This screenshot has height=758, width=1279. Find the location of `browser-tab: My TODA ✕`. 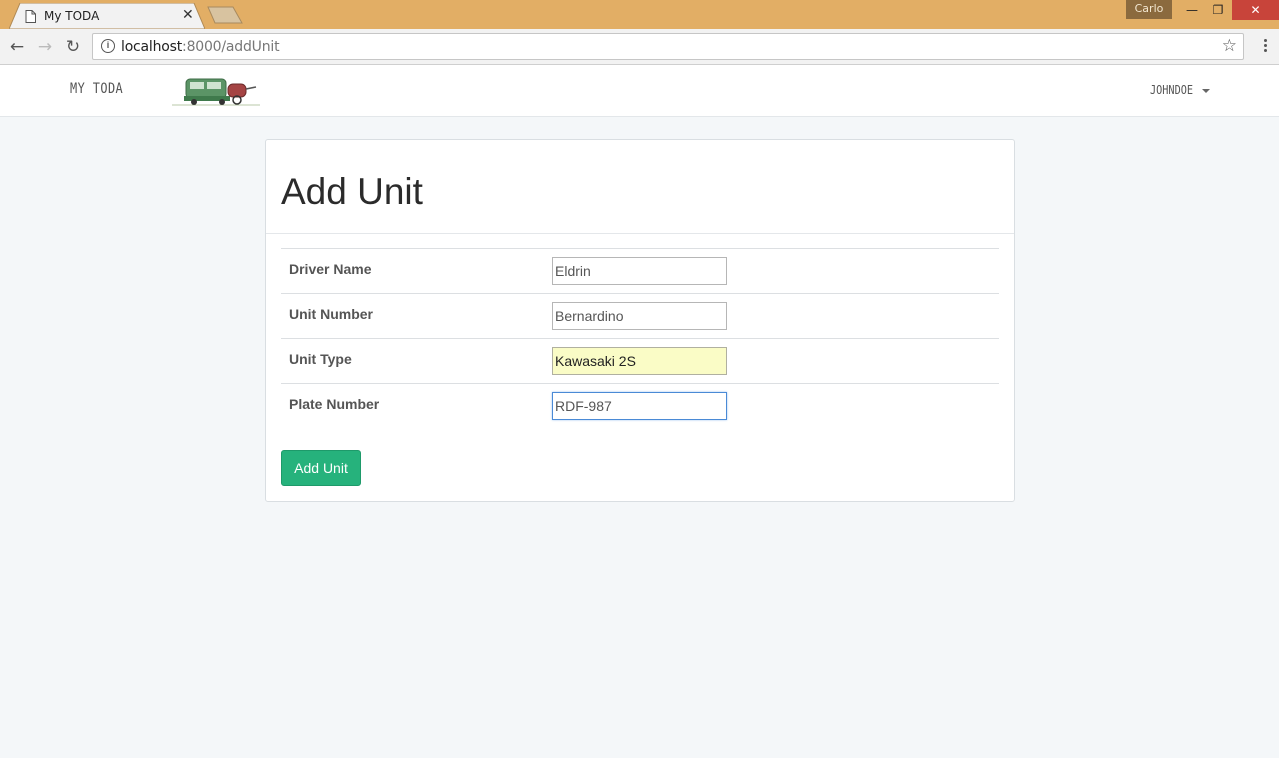

browser-tab: My TODA ✕ is located at coordinates (107, 16).